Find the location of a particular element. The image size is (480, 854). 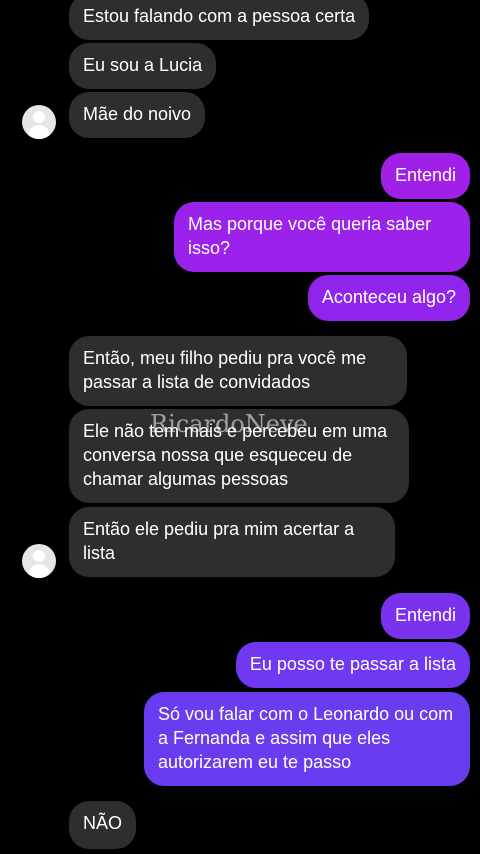

message-text: Eu posso te passar a lista is located at coordinates (352, 664).